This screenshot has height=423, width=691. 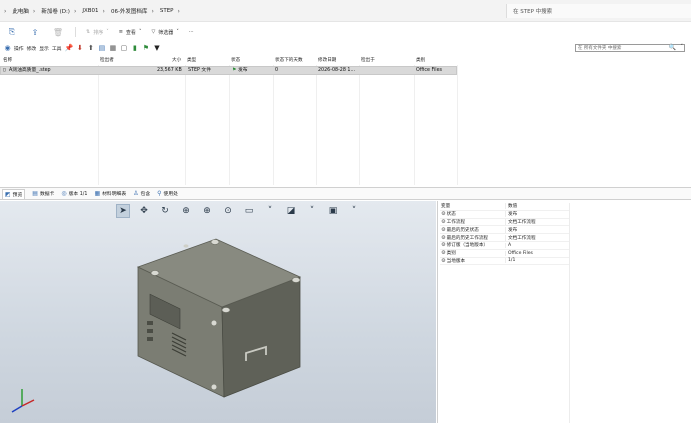 I want to click on pin-icon: 📌, so click(x=69, y=48).